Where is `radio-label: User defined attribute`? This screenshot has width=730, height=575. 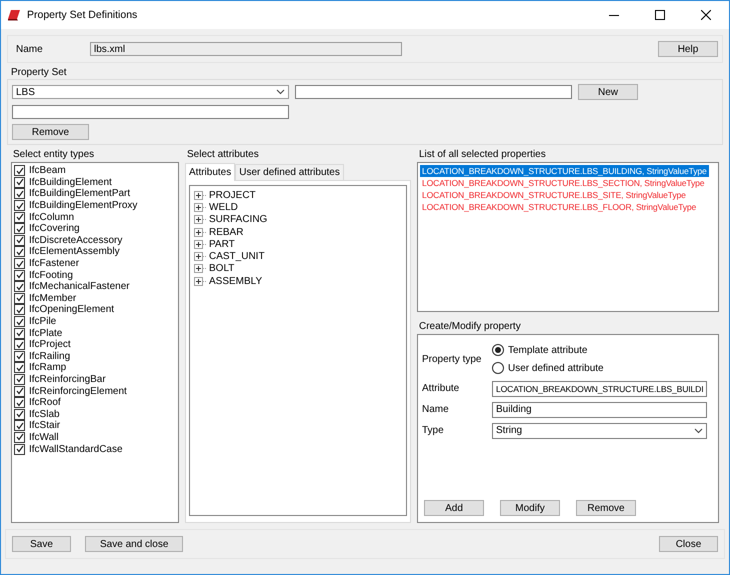 radio-label: User defined attribute is located at coordinates (556, 368).